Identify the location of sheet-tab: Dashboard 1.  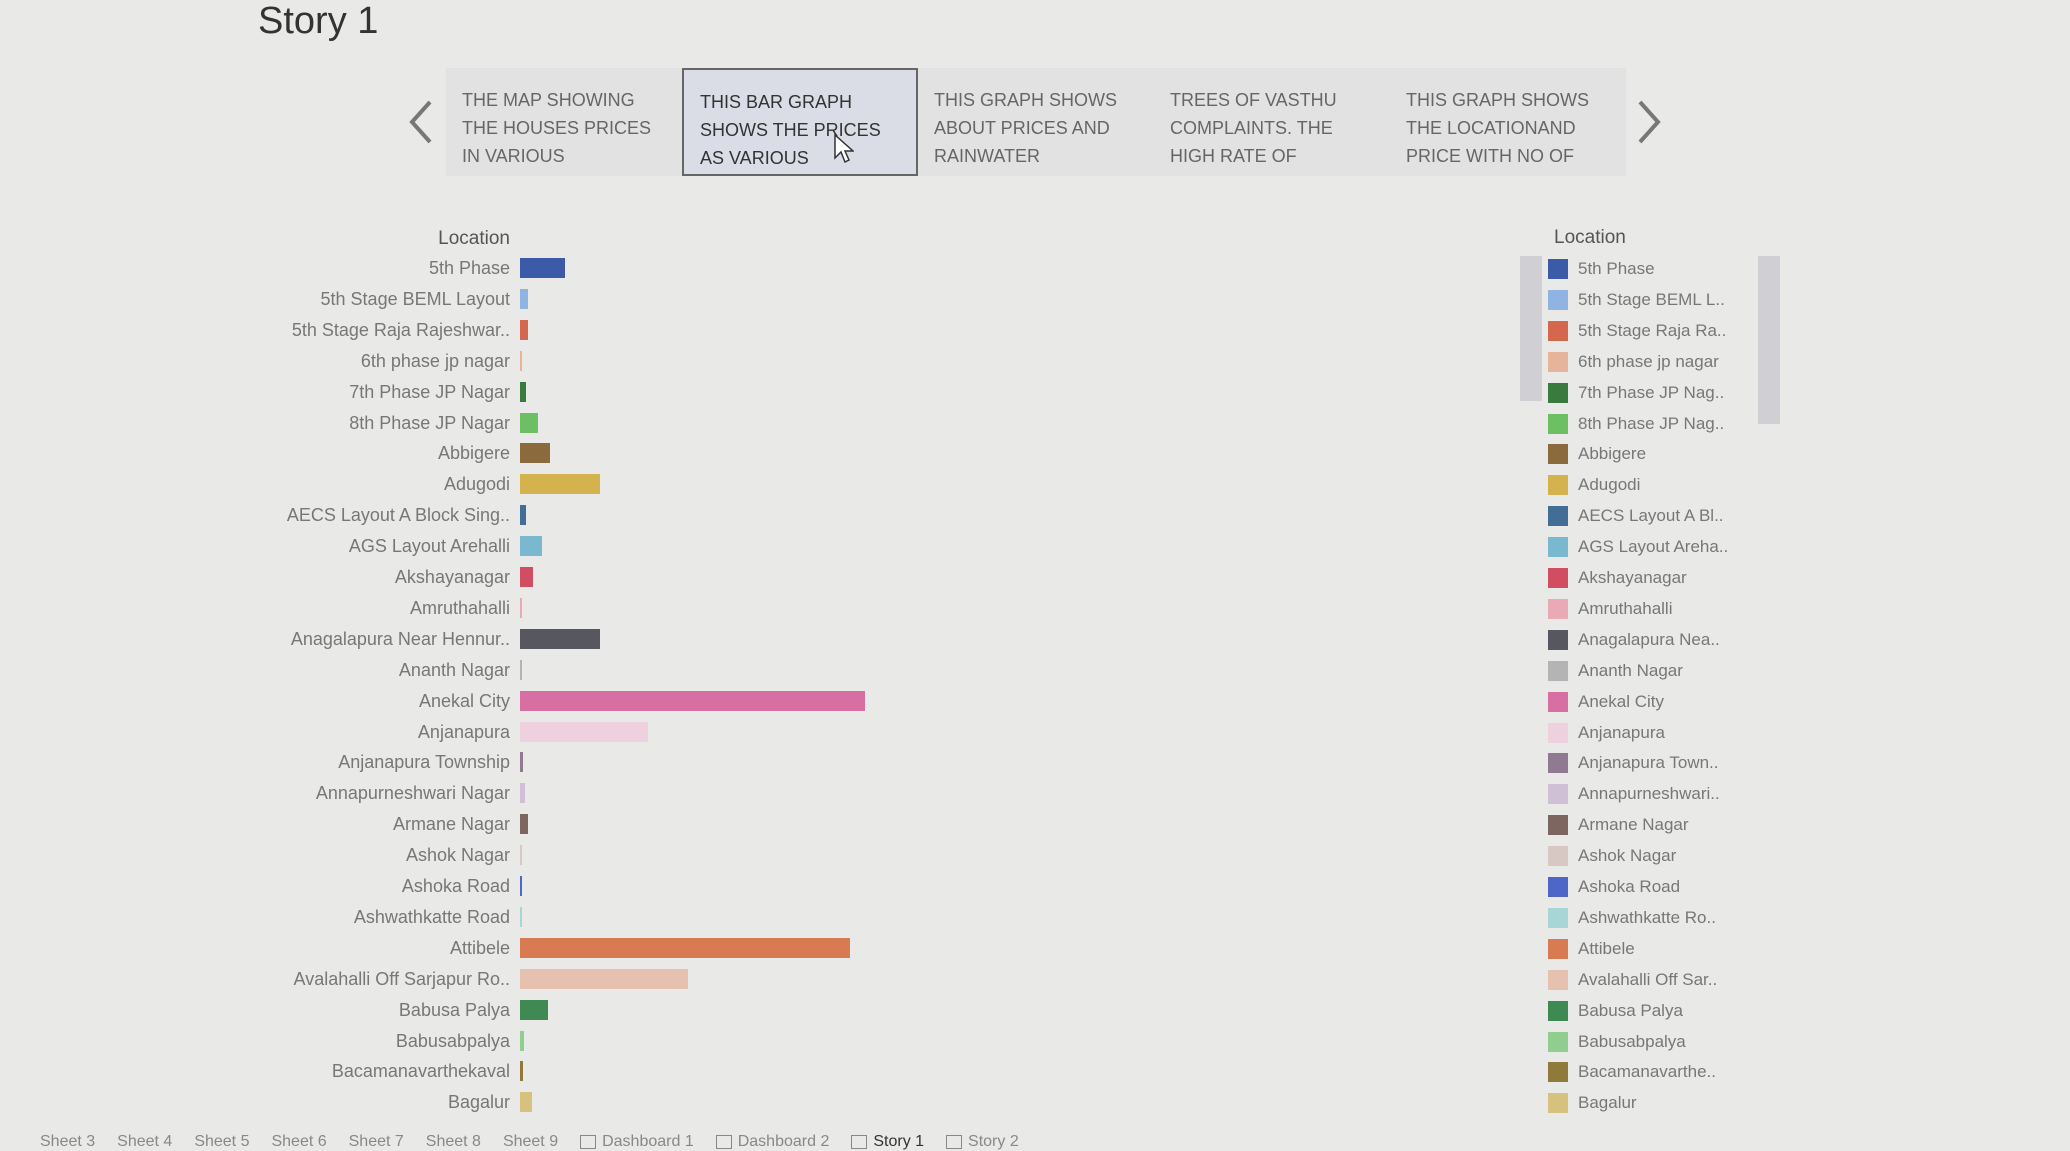
(637, 1141).